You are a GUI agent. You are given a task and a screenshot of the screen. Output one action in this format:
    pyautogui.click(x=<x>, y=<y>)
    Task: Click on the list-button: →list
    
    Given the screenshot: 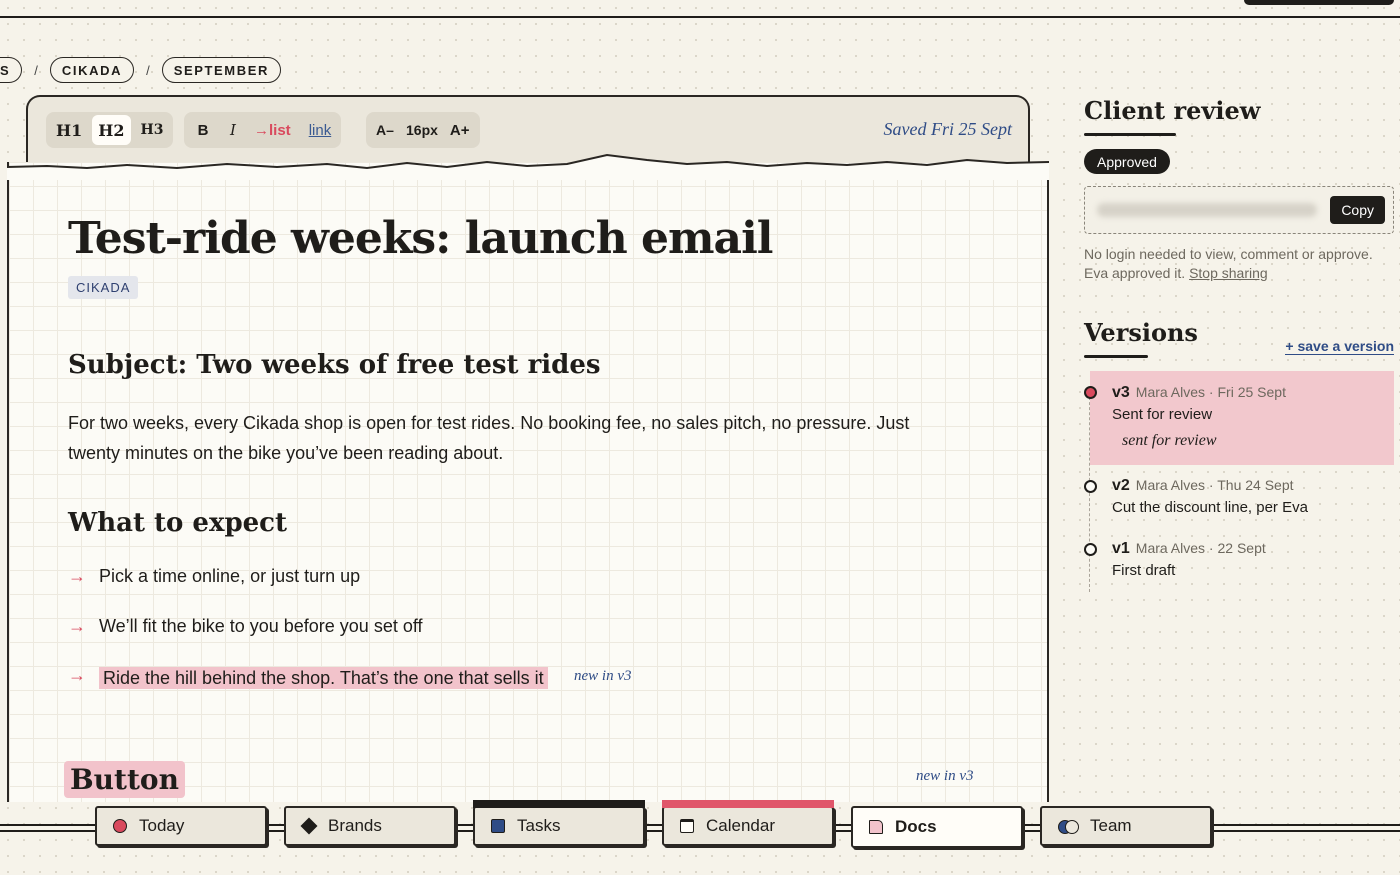 What is the action you would take?
    pyautogui.click(x=272, y=130)
    